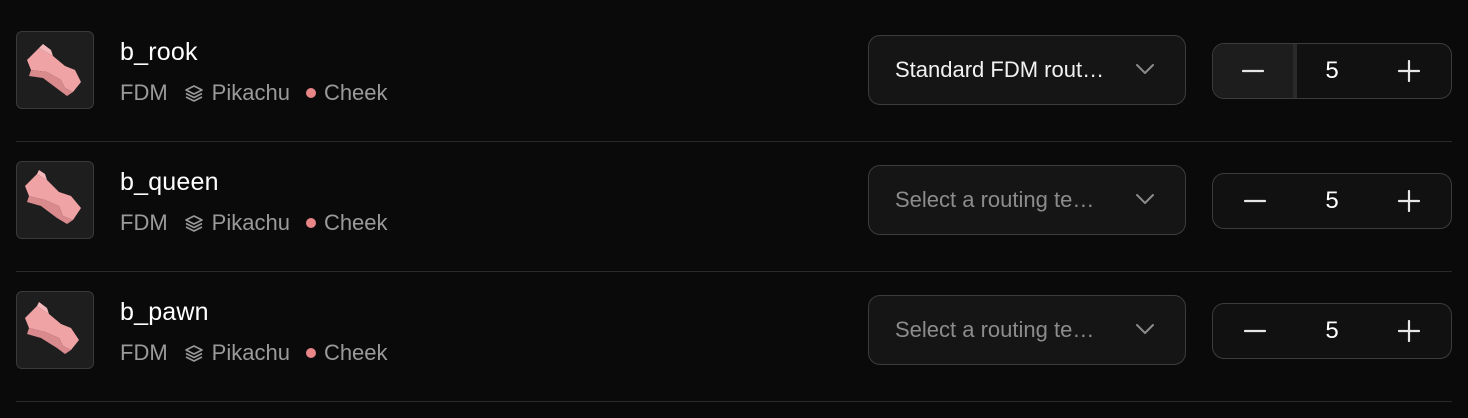  What do you see at coordinates (159, 52) in the screenshot?
I see `part-name: b_rook` at bounding box center [159, 52].